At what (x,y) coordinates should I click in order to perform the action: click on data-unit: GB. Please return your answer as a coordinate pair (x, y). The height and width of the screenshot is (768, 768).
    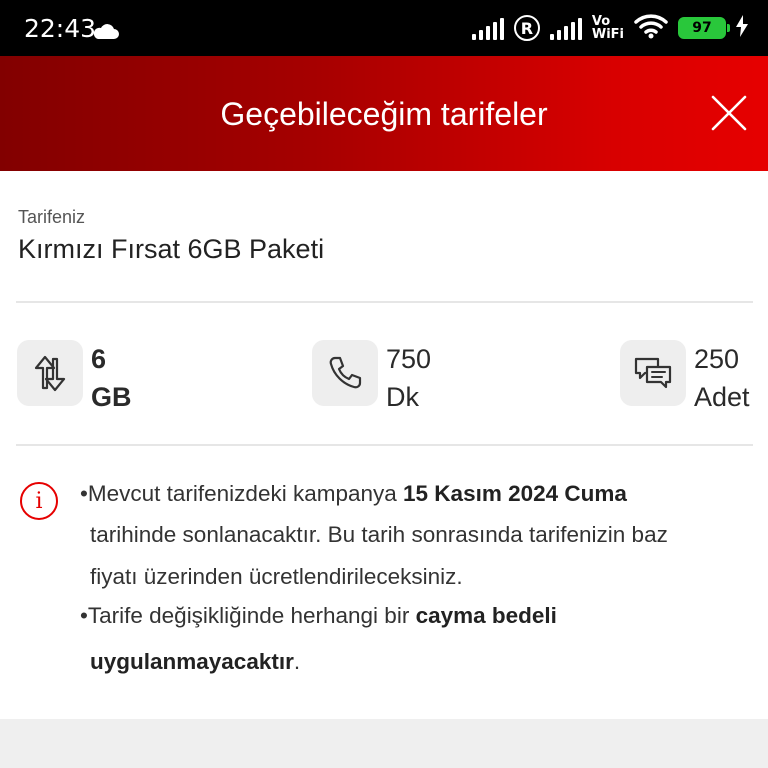
    Looking at the image, I should click on (111, 397).